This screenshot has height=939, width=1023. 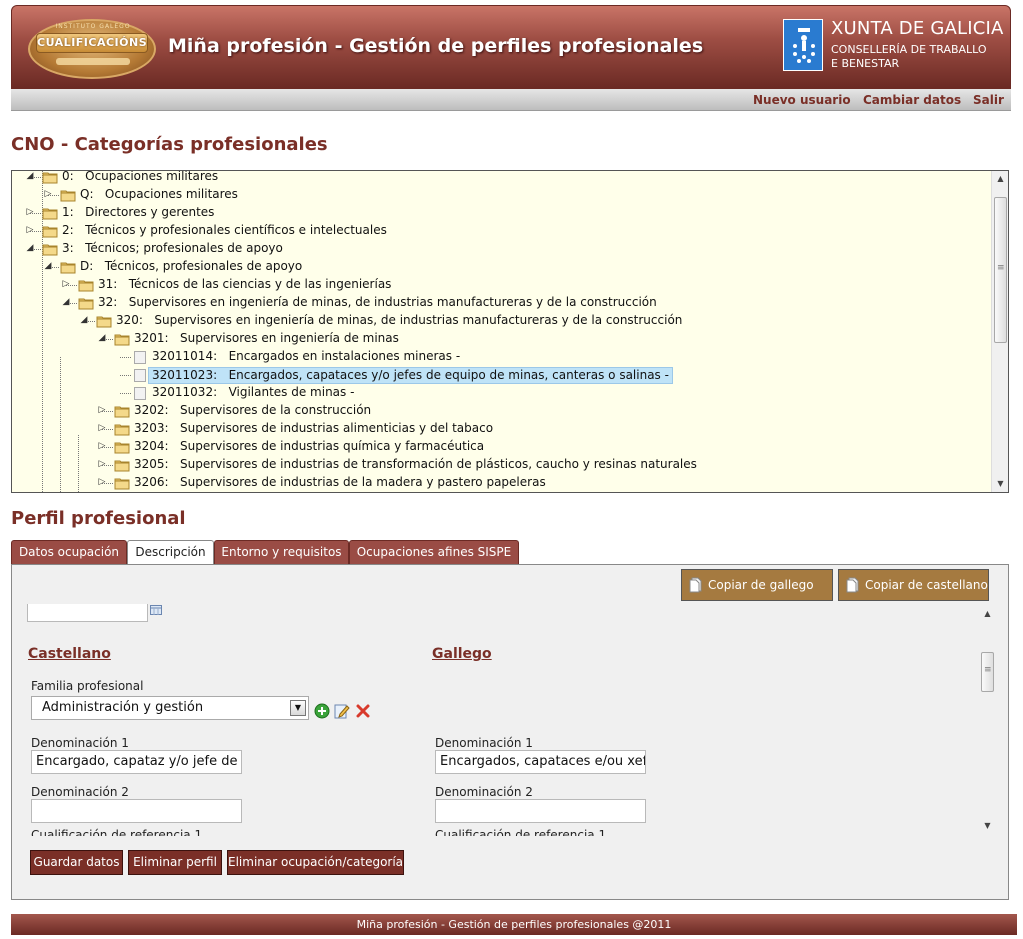 I want to click on profile-heading: Perfil profesional, so click(x=98, y=518).